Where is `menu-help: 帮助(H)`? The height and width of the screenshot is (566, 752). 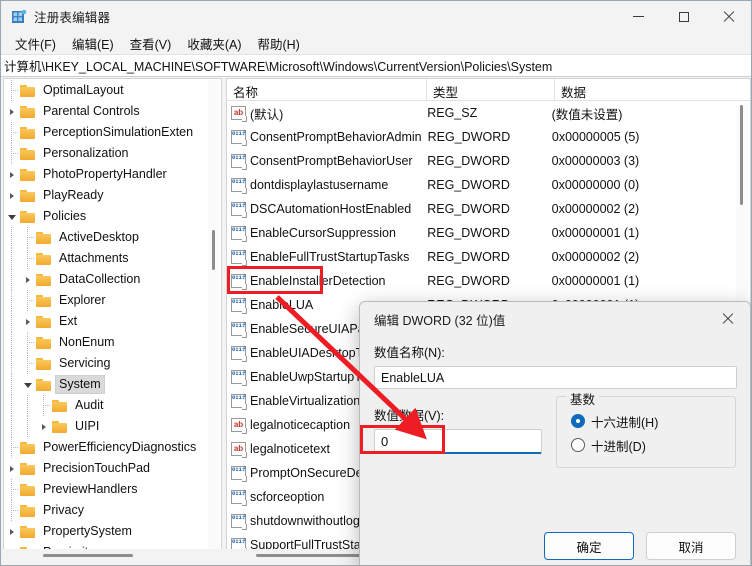
menu-help: 帮助(H) is located at coordinates (278, 43).